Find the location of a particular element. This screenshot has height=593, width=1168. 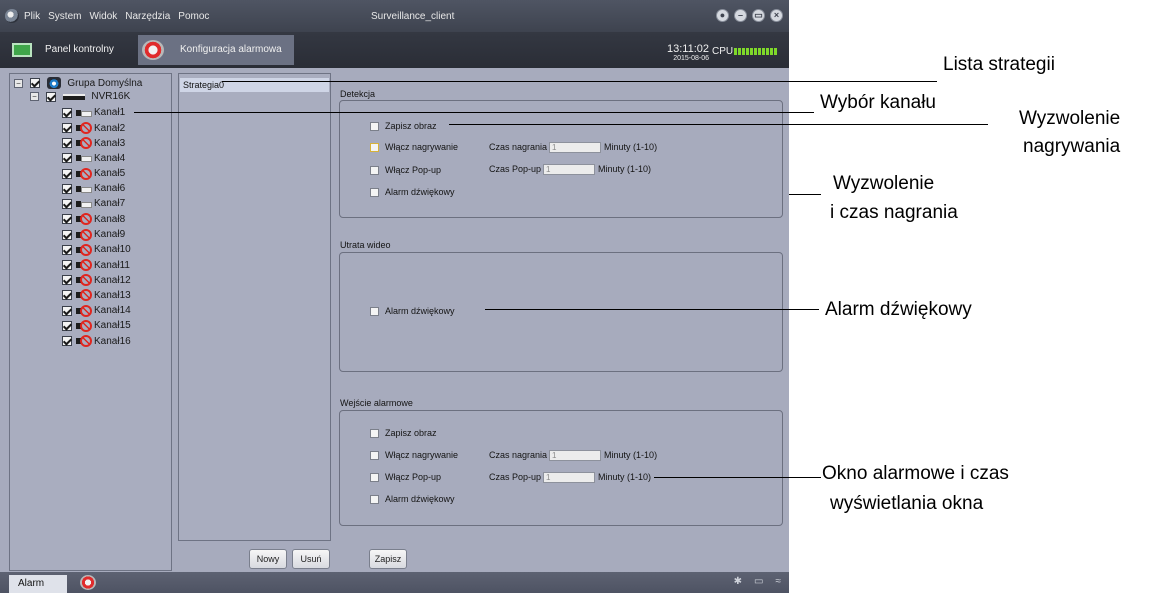

app-logo-icon is located at coordinates (12, 16).